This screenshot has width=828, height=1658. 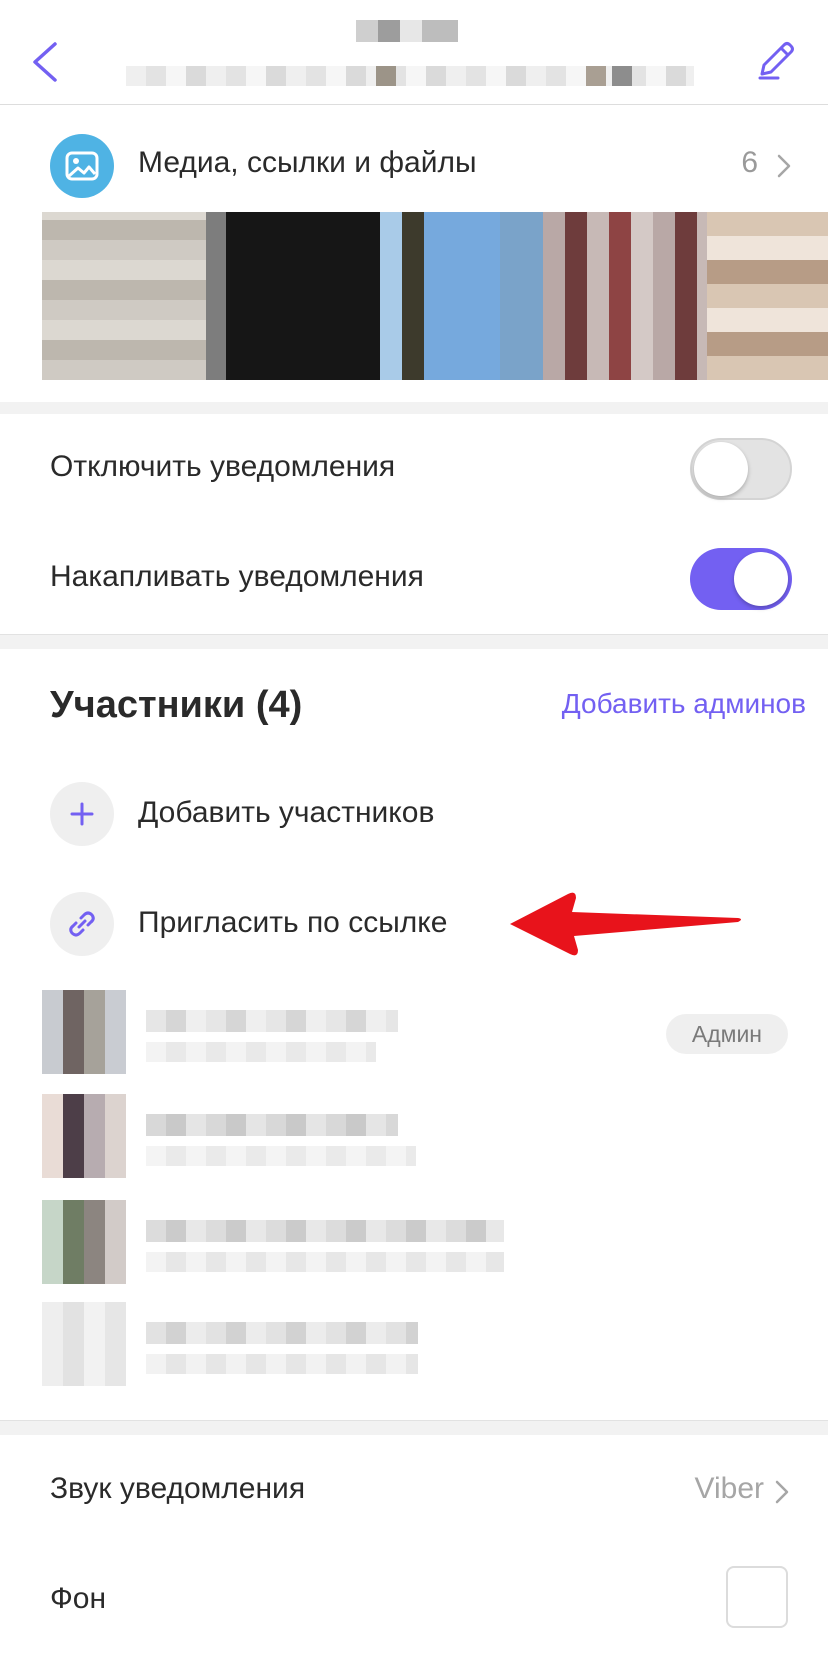 What do you see at coordinates (684, 704) in the screenshot?
I see `add-admins-link: Добавить админов` at bounding box center [684, 704].